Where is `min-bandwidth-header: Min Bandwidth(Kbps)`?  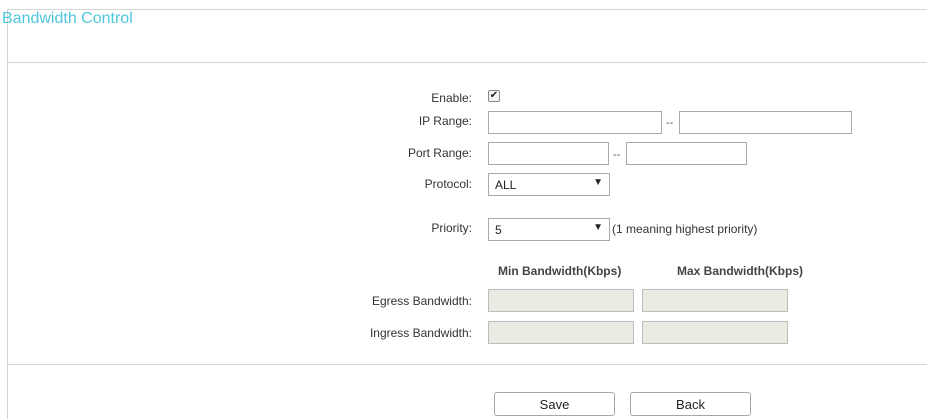
min-bandwidth-header: Min Bandwidth(Kbps) is located at coordinates (560, 271).